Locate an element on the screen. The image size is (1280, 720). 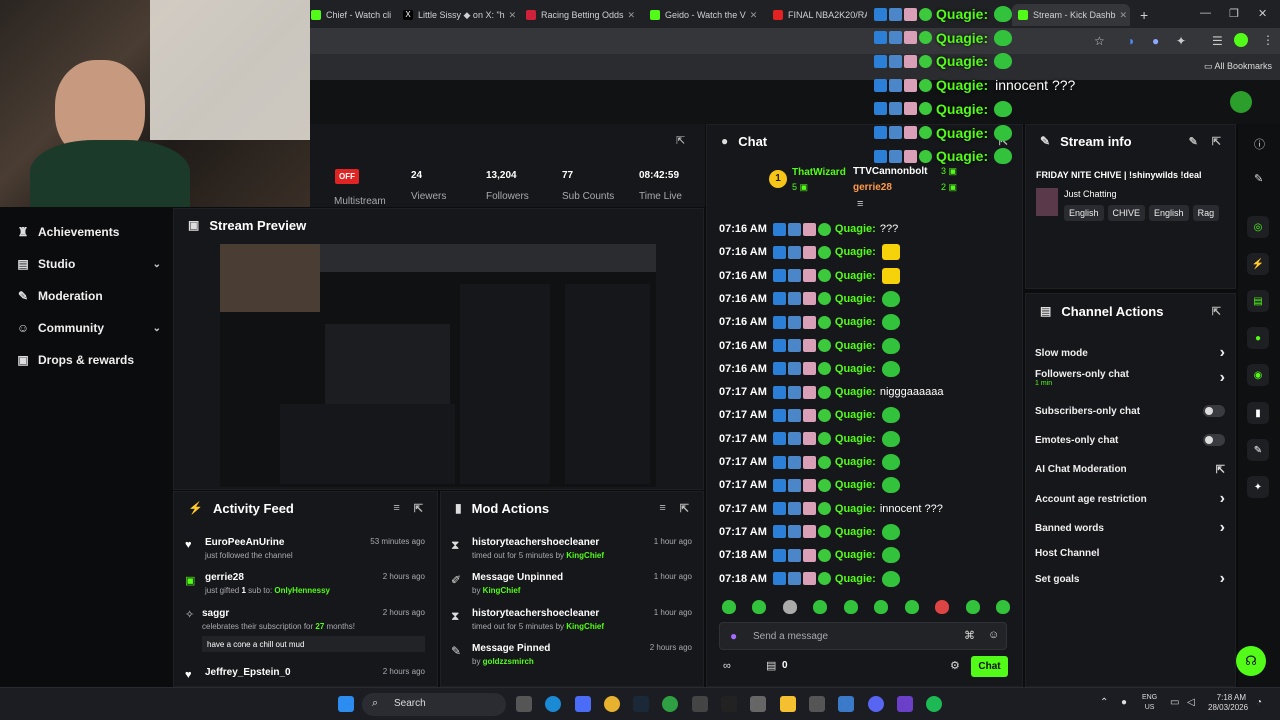
leader-name: TTVCannonbolt is located at coordinates (890, 171).